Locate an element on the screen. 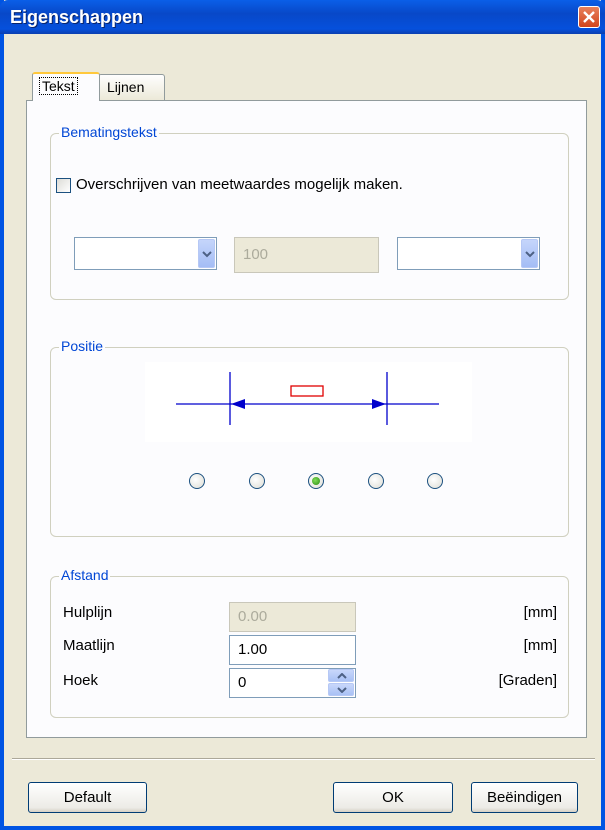 This screenshot has width=605, height=830. hulplijn-value: 0.00 is located at coordinates (253, 616).